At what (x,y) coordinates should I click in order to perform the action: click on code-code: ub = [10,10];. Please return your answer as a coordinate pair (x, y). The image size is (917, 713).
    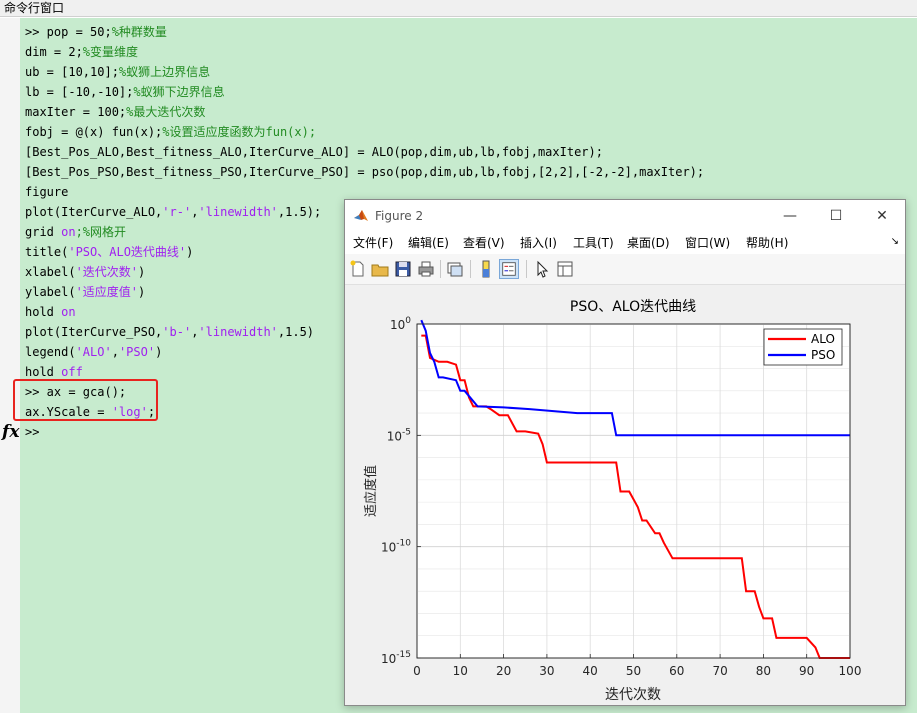
    Looking at the image, I should click on (72, 72).